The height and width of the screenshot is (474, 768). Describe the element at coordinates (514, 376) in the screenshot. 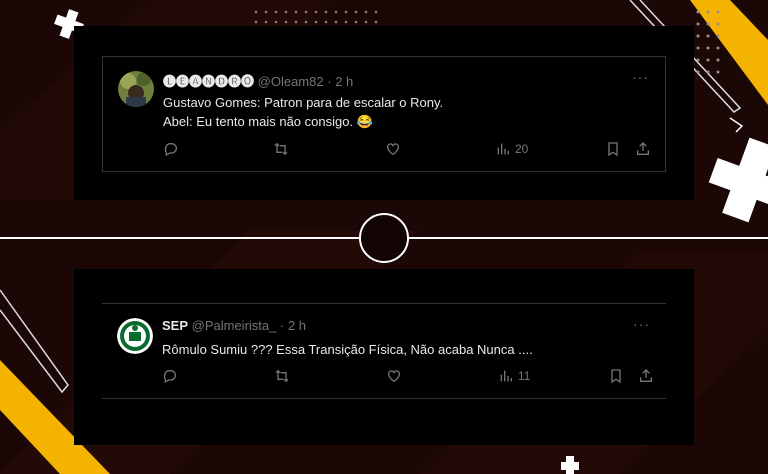

I see `views-icon: 11` at that location.